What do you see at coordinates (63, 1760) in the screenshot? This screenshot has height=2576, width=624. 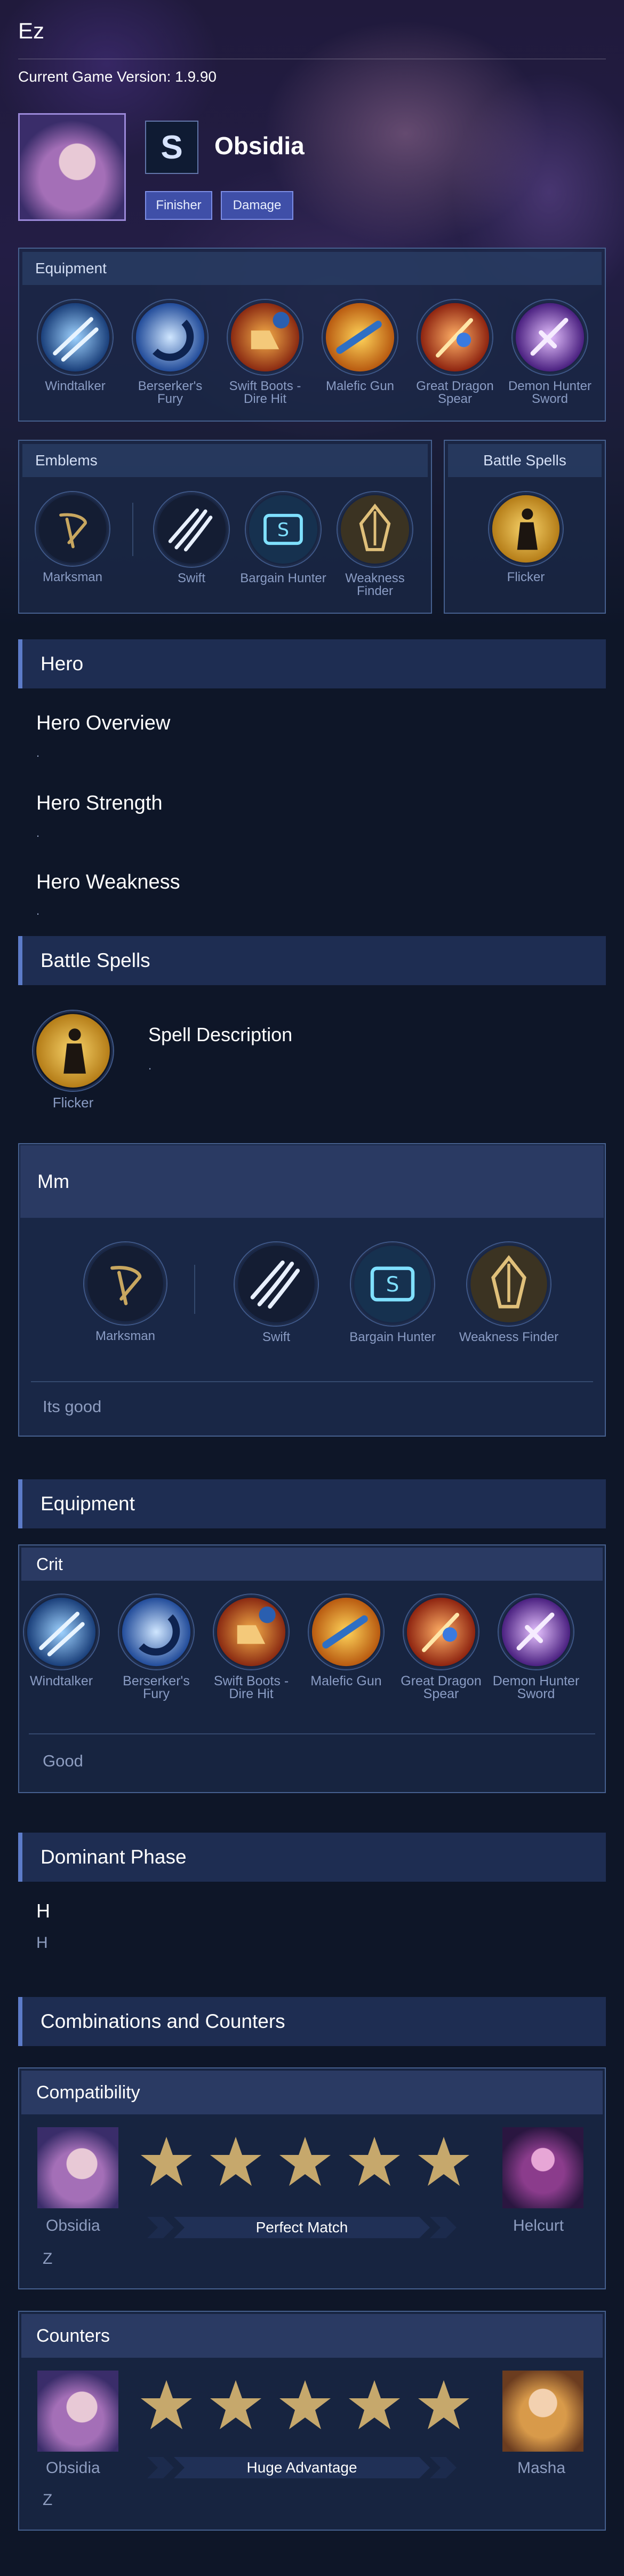 I see `equipment-build-note: Good` at bounding box center [63, 1760].